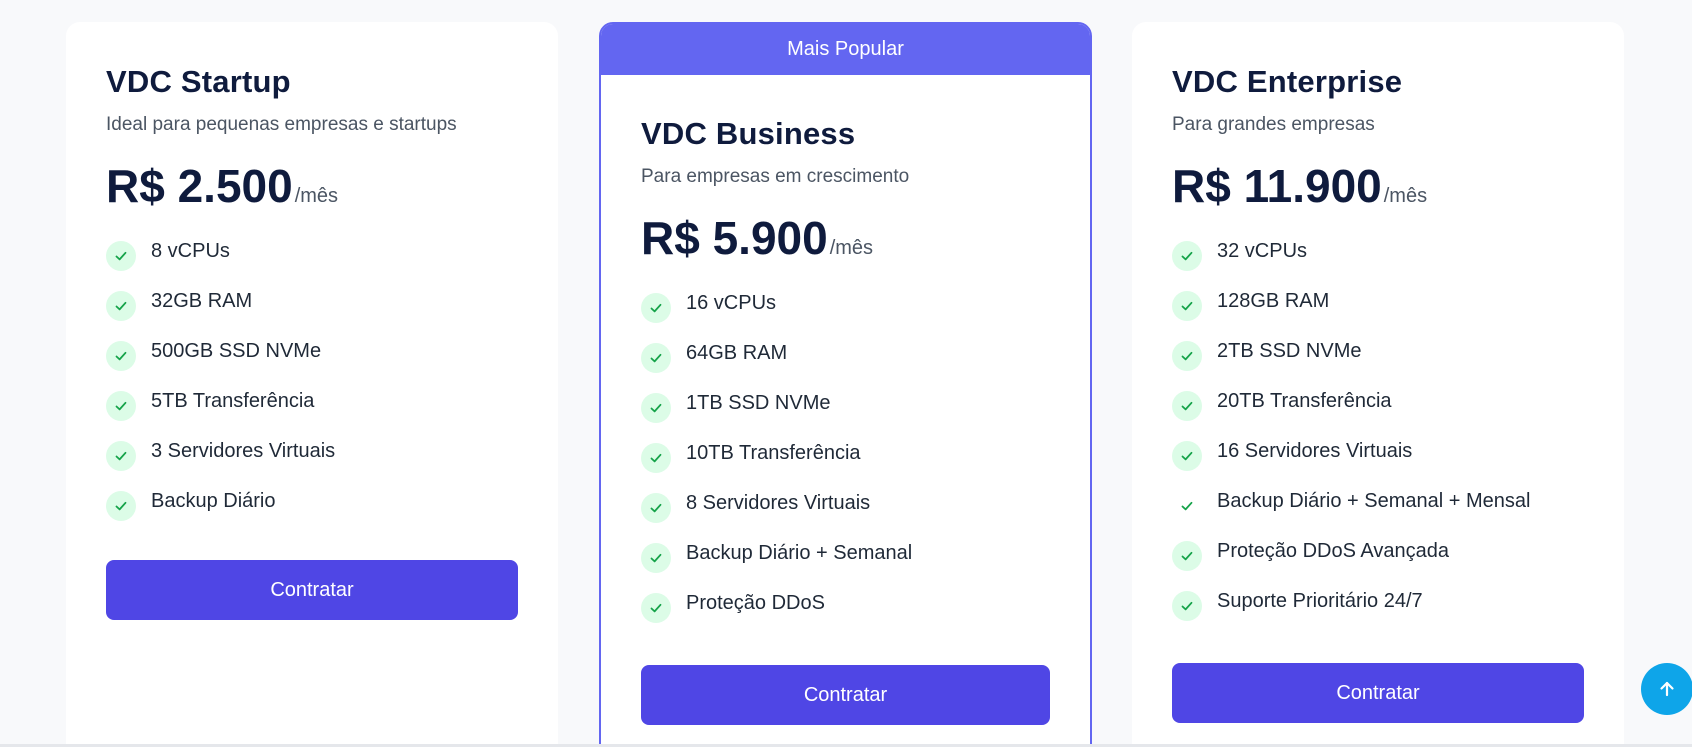 This screenshot has width=1692, height=747. What do you see at coordinates (845, 415) in the screenshot?
I see `feature-item: 1TB SSD NVMe` at bounding box center [845, 415].